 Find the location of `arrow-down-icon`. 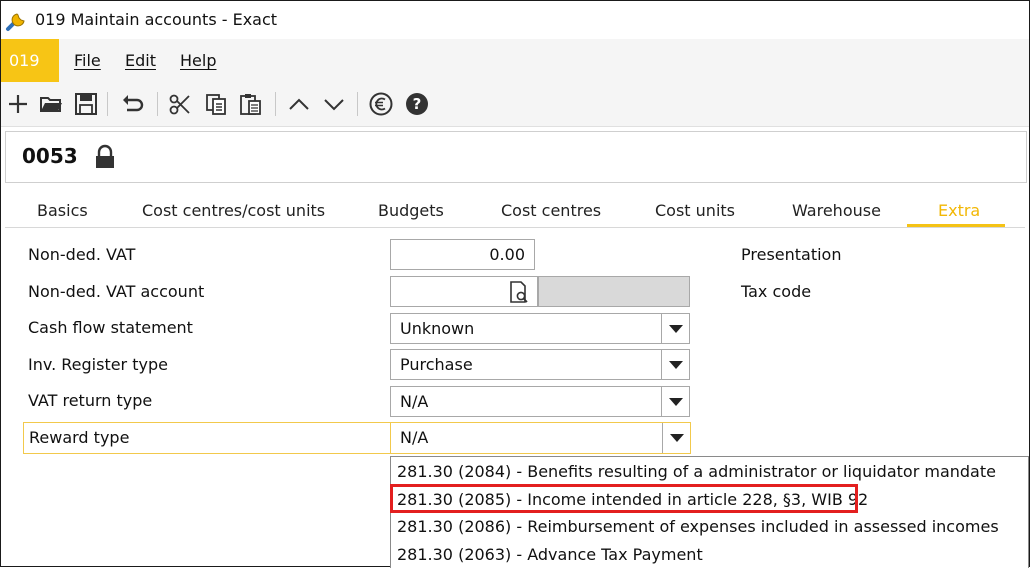

arrow-down-icon is located at coordinates (334, 104).